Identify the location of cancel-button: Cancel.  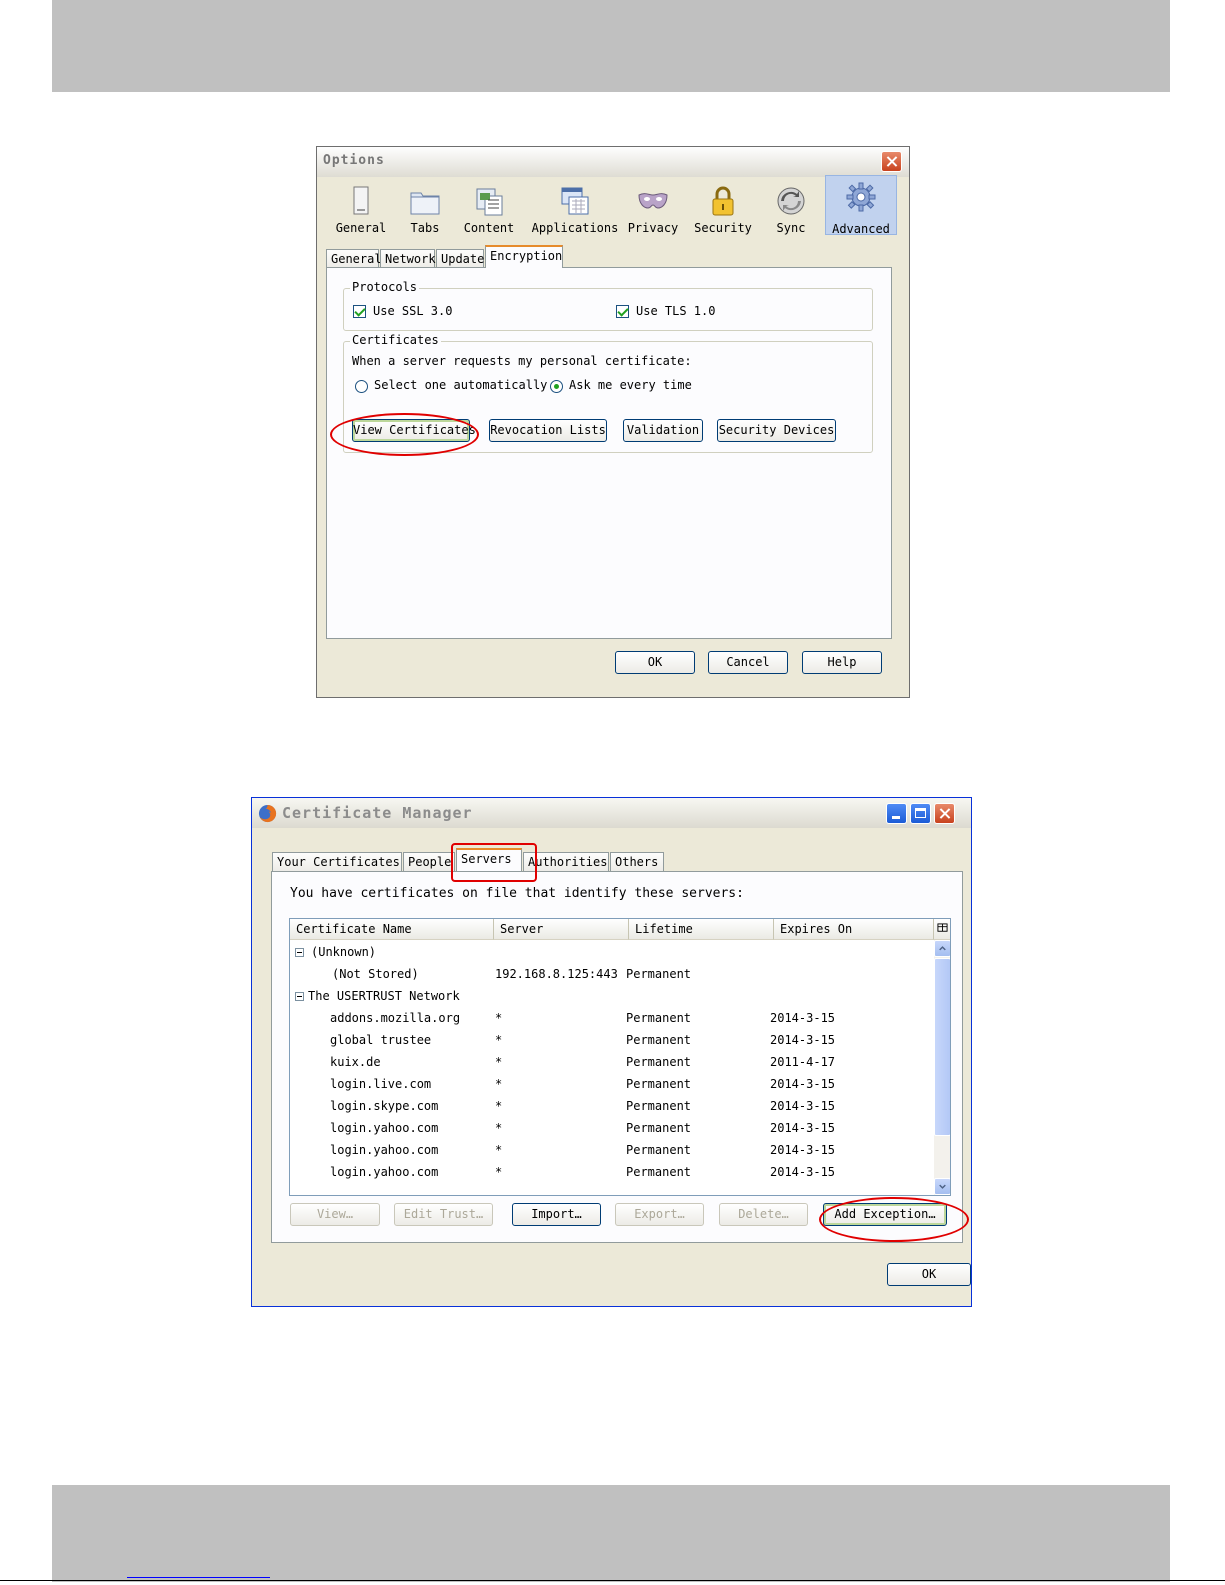
(748, 662).